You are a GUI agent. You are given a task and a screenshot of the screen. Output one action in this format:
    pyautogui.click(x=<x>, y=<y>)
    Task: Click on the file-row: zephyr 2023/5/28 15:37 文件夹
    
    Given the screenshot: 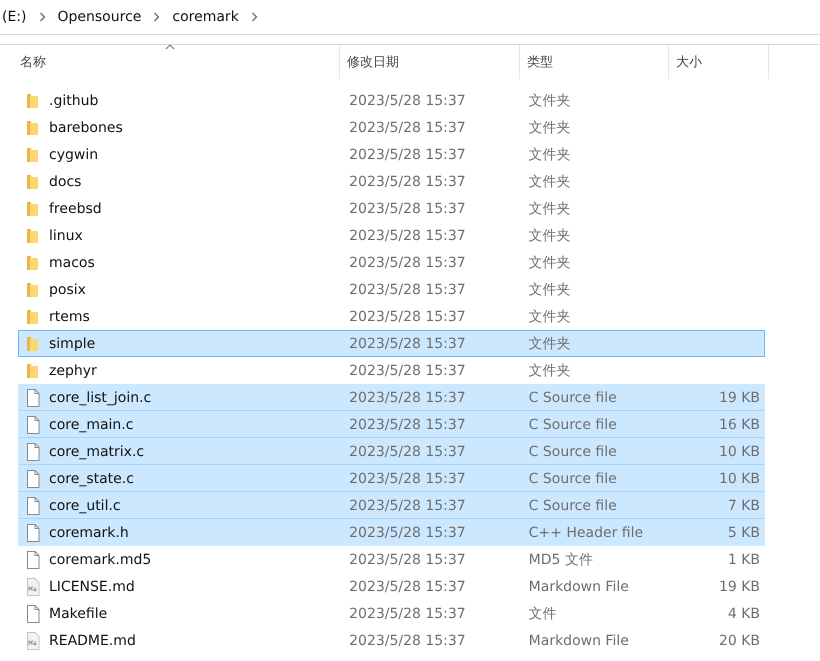 What is the action you would take?
    pyautogui.click(x=391, y=370)
    